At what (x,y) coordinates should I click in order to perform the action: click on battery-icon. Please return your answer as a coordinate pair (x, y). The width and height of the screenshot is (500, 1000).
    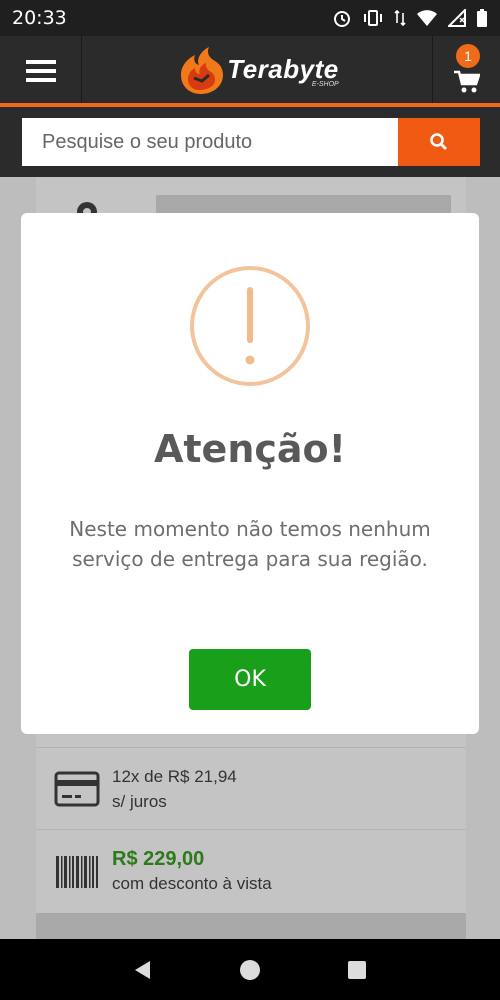
    Looking at the image, I should click on (482, 18).